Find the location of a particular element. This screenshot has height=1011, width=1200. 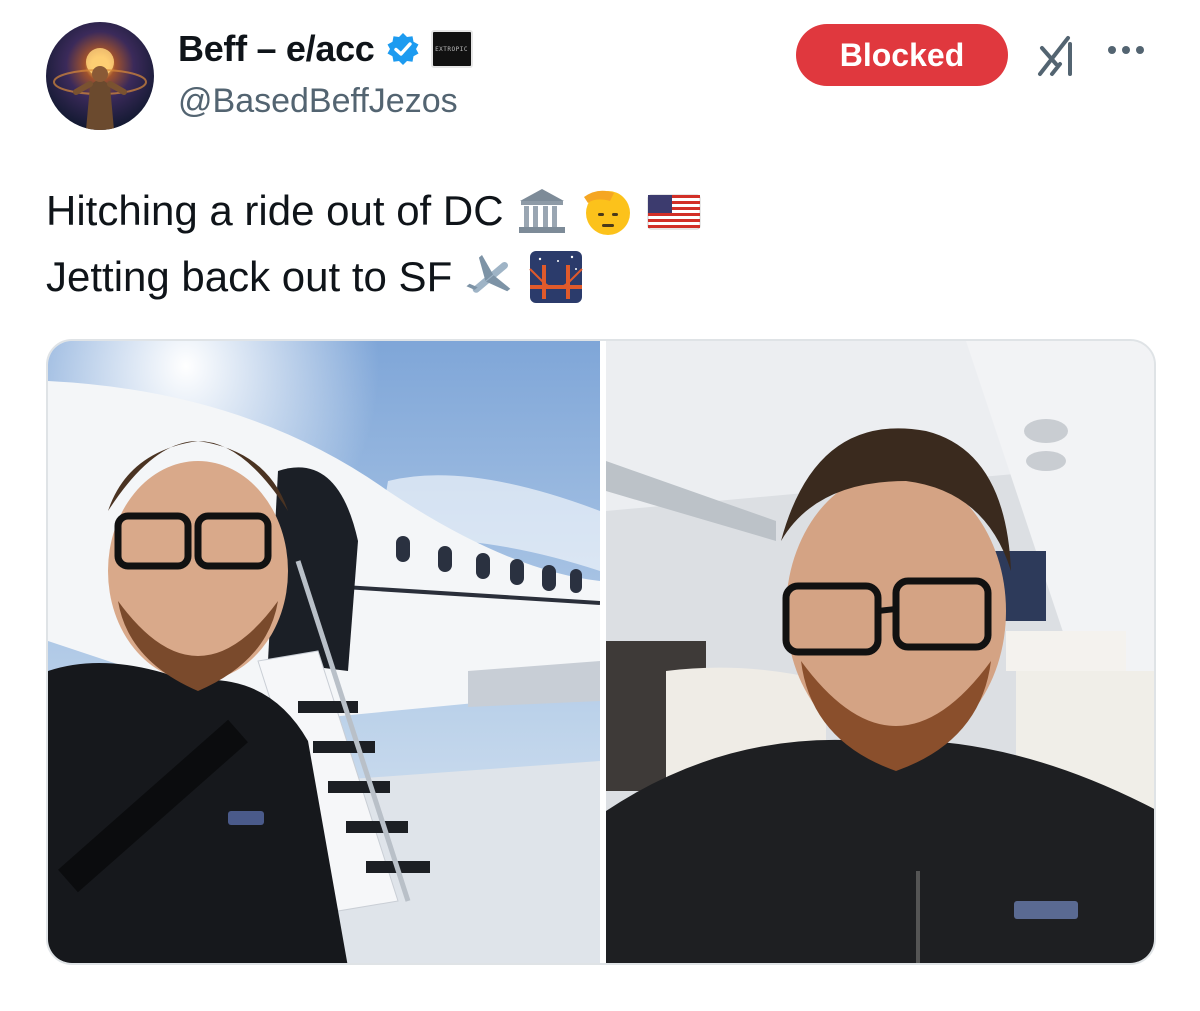

grok-icon is located at coordinates (1059, 56).